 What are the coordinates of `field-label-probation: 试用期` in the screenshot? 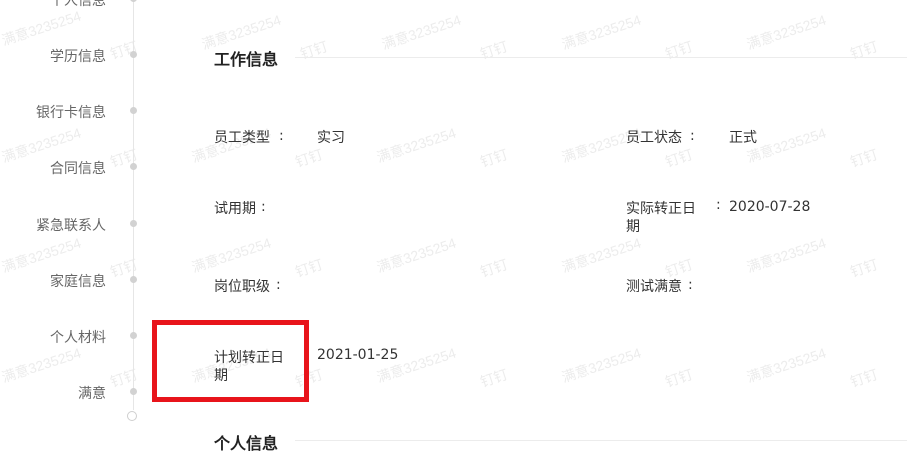 It's located at (235, 209).